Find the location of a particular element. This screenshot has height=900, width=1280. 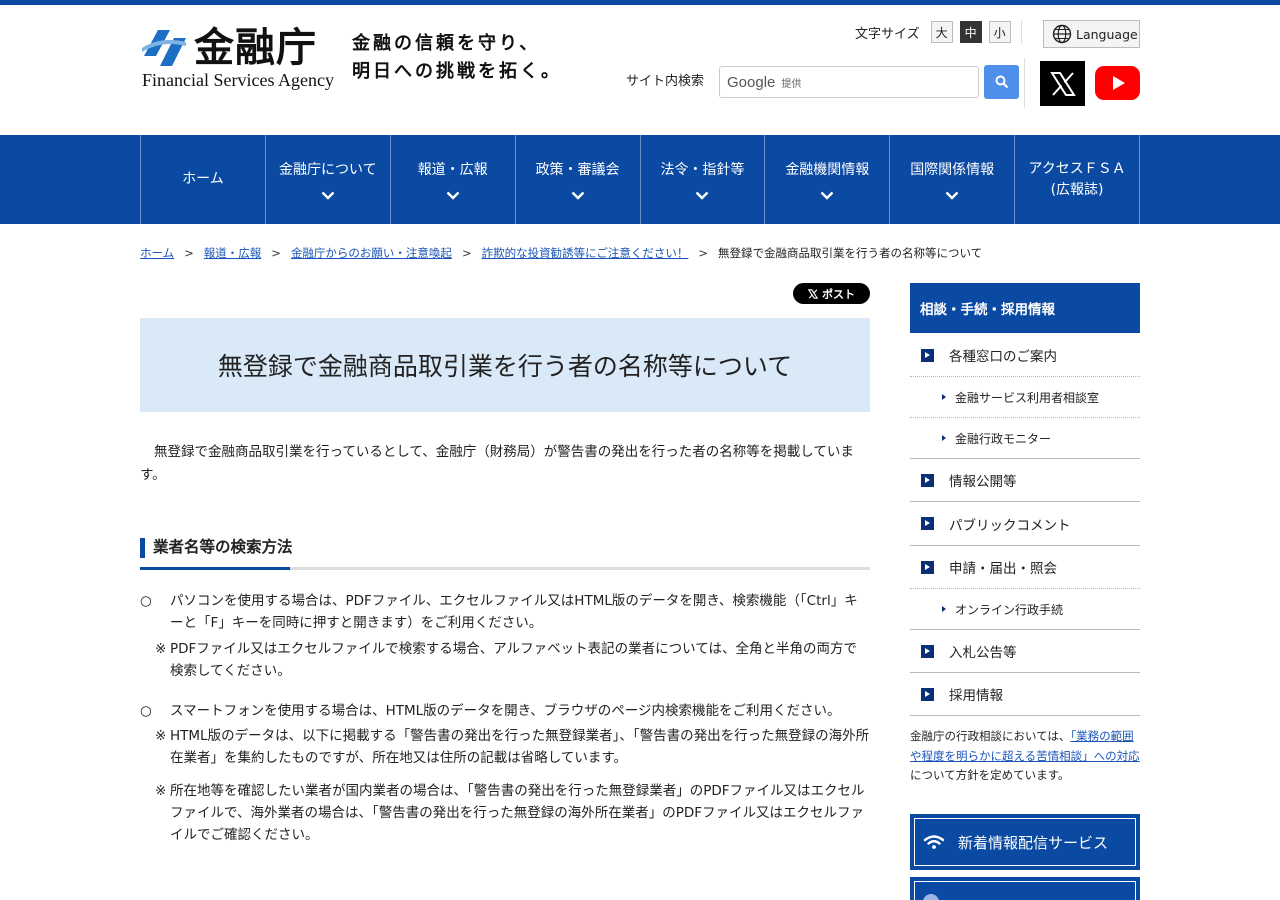

sidebar-item-applications: 申請・届出・照会 is located at coordinates (1025, 567).